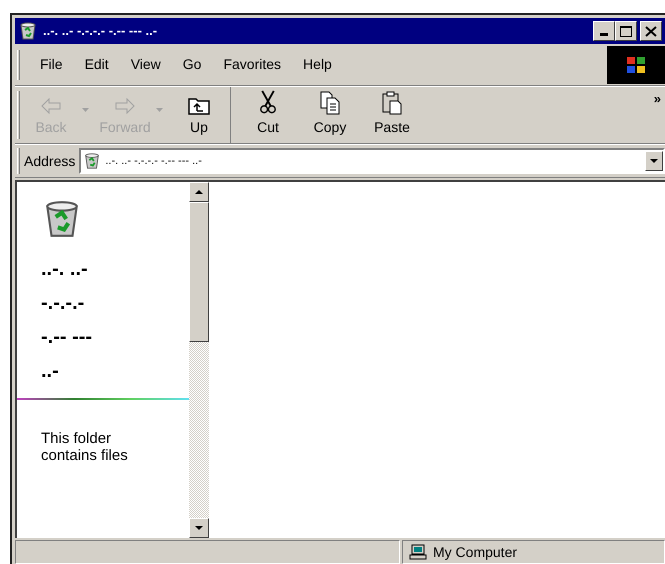 The image size is (665, 564). What do you see at coordinates (51, 106) in the screenshot?
I see `back-arrow-icon` at bounding box center [51, 106].